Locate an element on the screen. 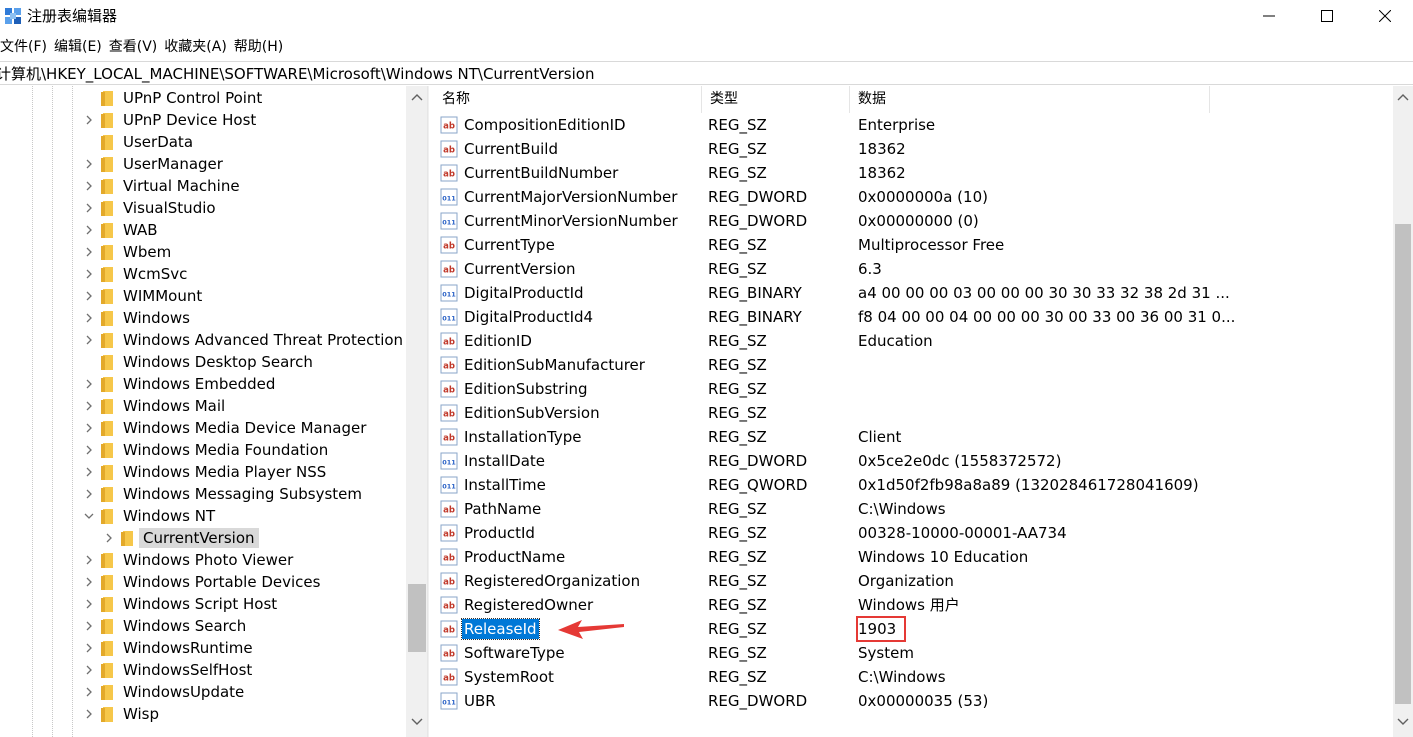  value-name: PathName is located at coordinates (502, 509).